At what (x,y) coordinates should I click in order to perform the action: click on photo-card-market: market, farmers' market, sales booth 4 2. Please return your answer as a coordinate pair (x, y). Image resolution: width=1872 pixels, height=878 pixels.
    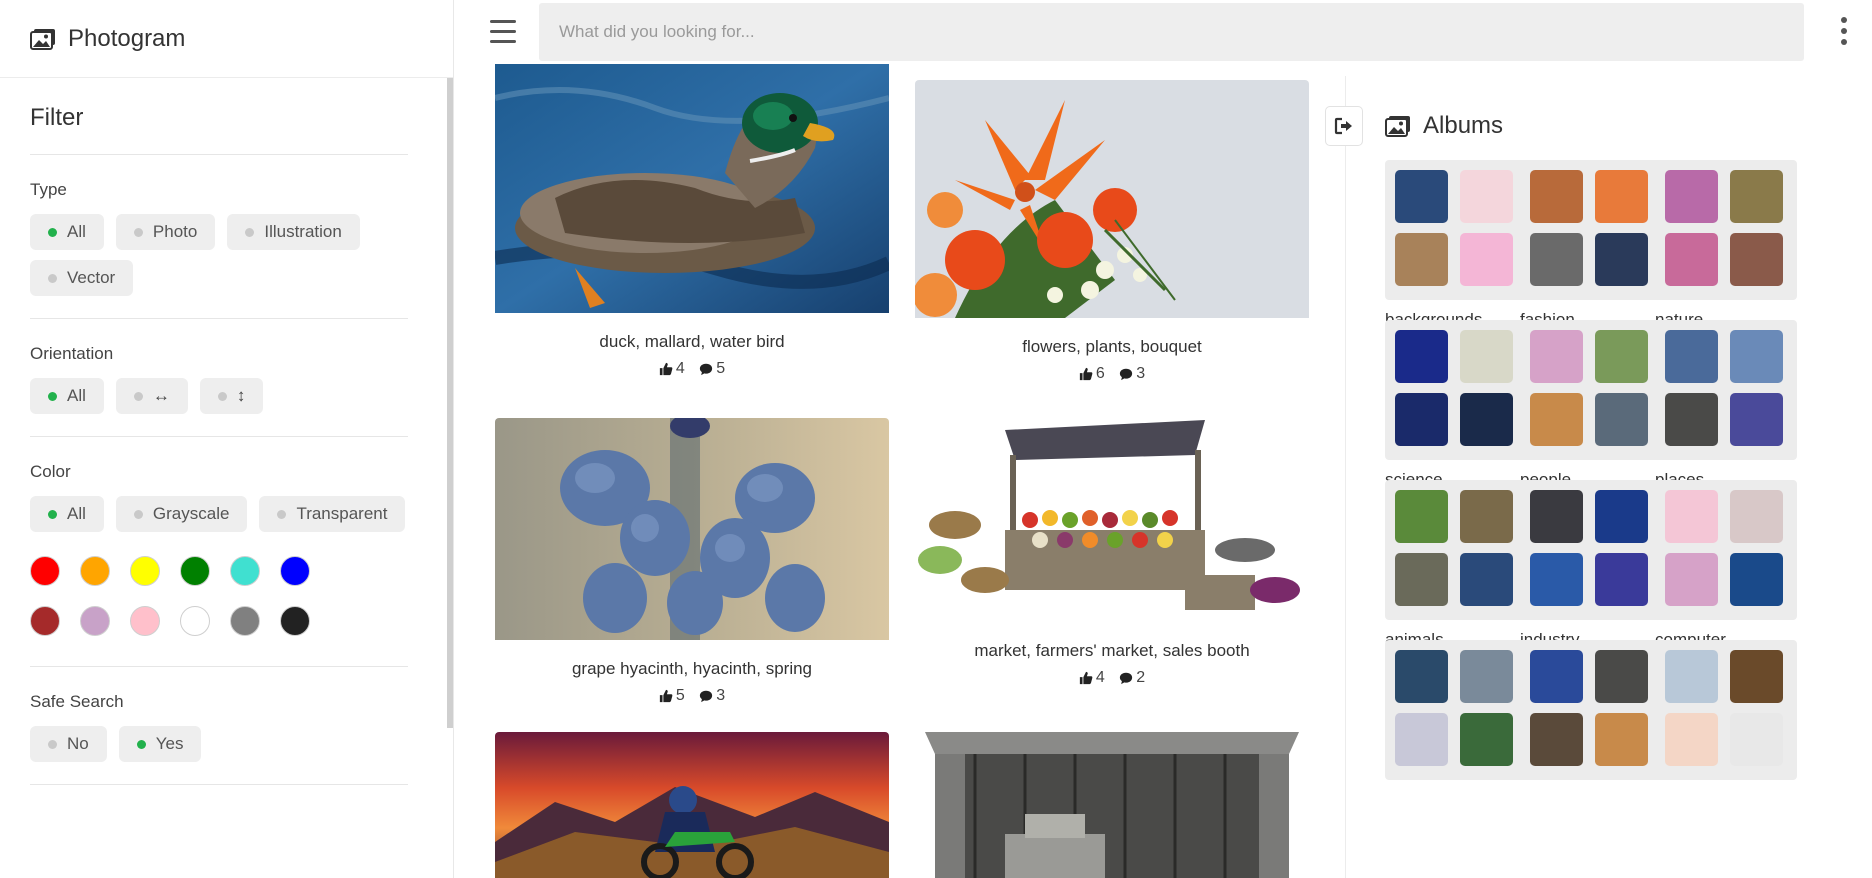
    Looking at the image, I should click on (1112, 550).